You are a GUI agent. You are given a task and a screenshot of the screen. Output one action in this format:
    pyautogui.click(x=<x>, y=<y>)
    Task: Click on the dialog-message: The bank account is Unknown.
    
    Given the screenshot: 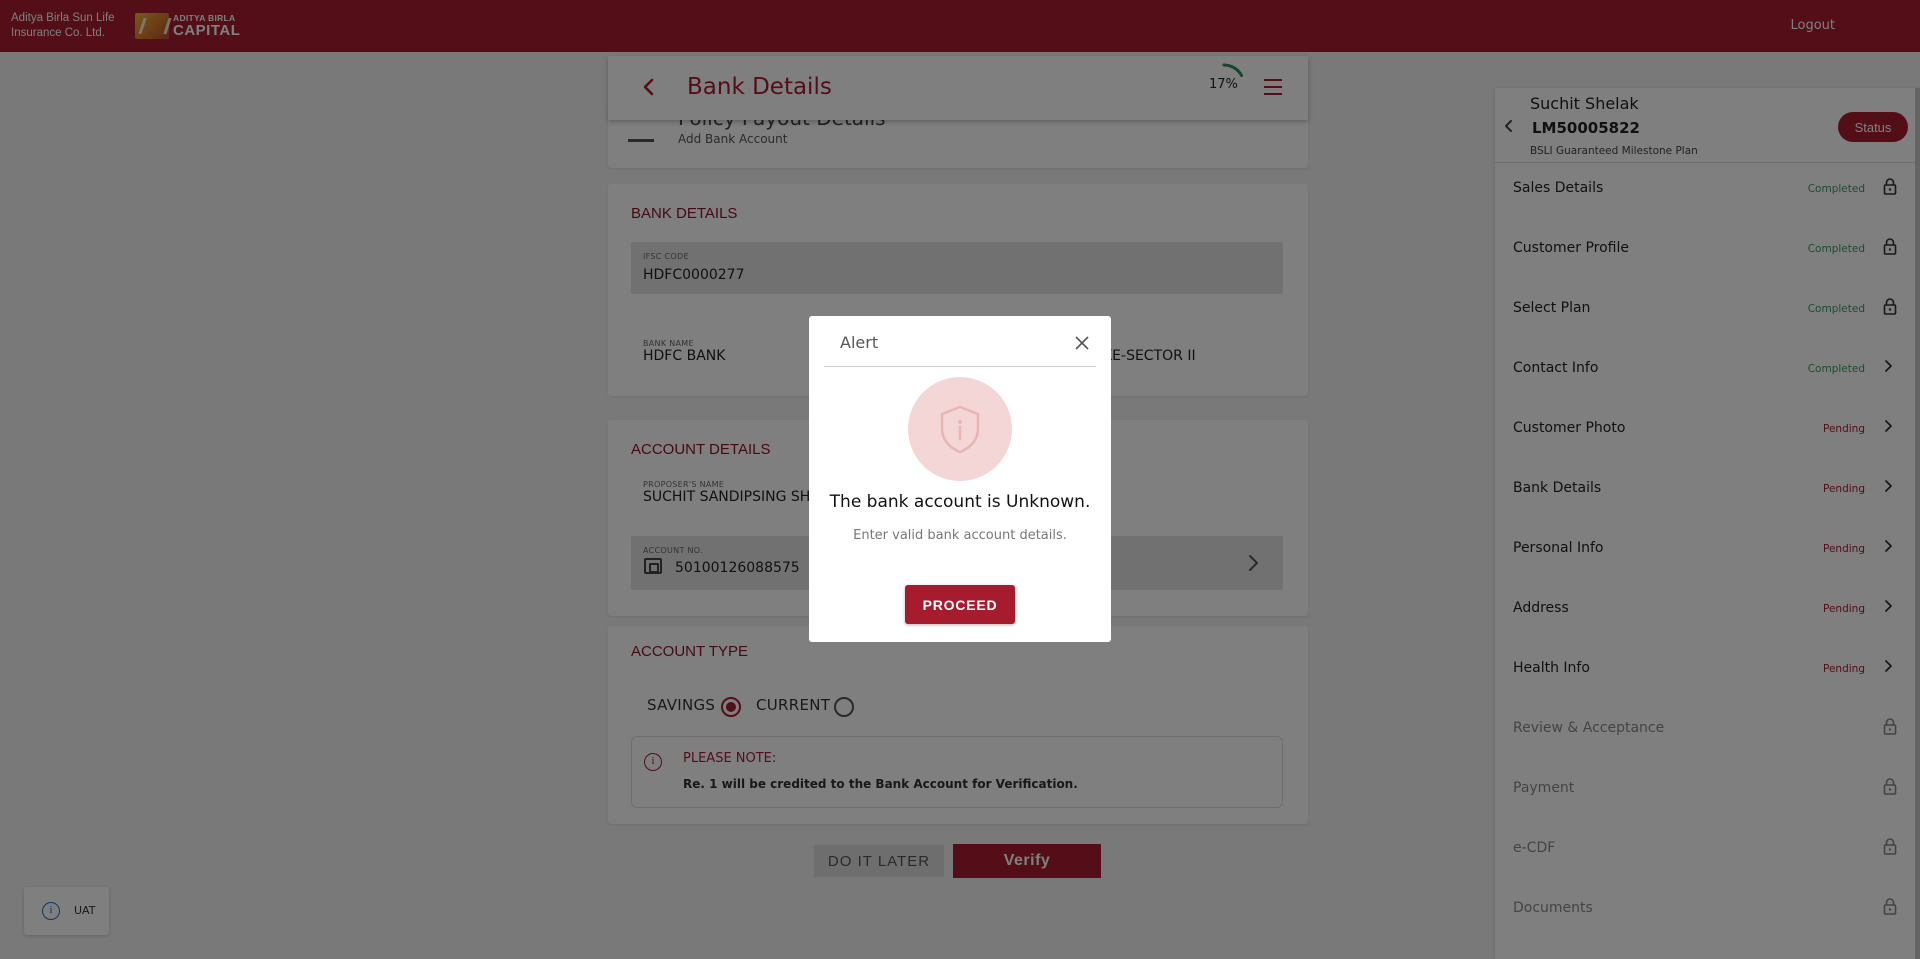 What is the action you would take?
    pyautogui.click(x=960, y=502)
    